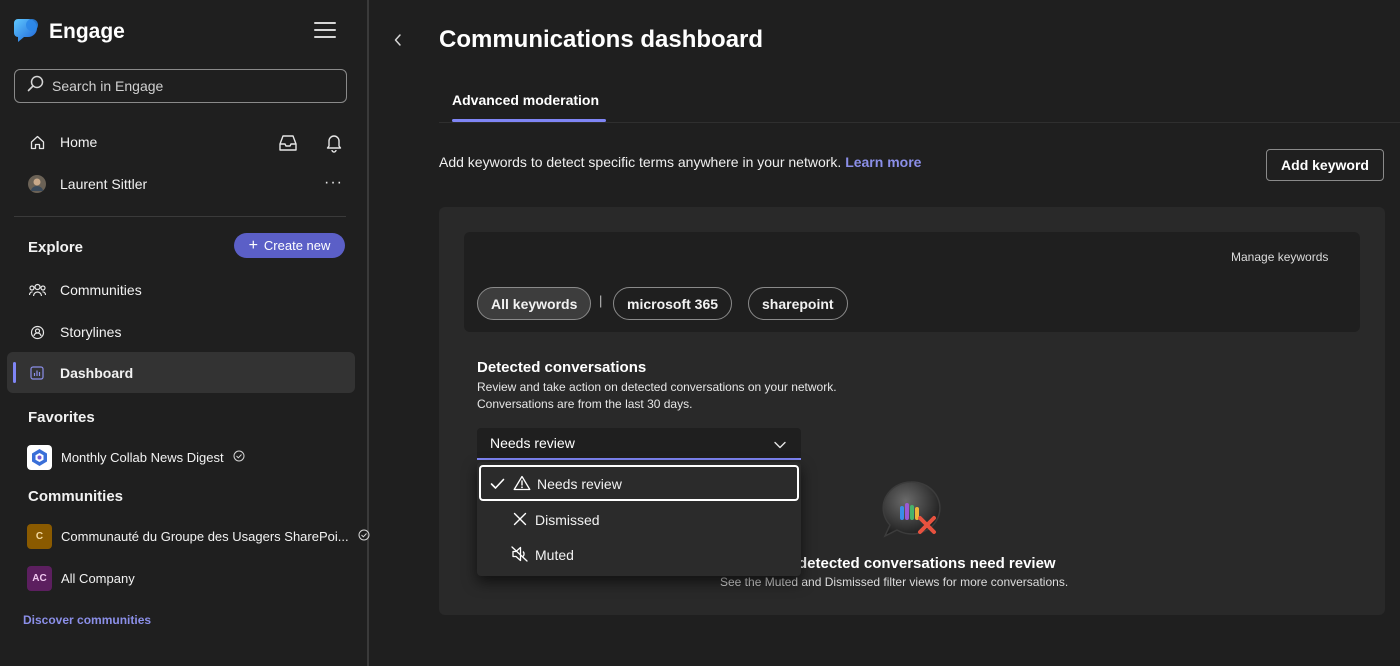 The height and width of the screenshot is (666, 1400). What do you see at coordinates (98, 578) in the screenshot?
I see `community-item-label: All Company` at bounding box center [98, 578].